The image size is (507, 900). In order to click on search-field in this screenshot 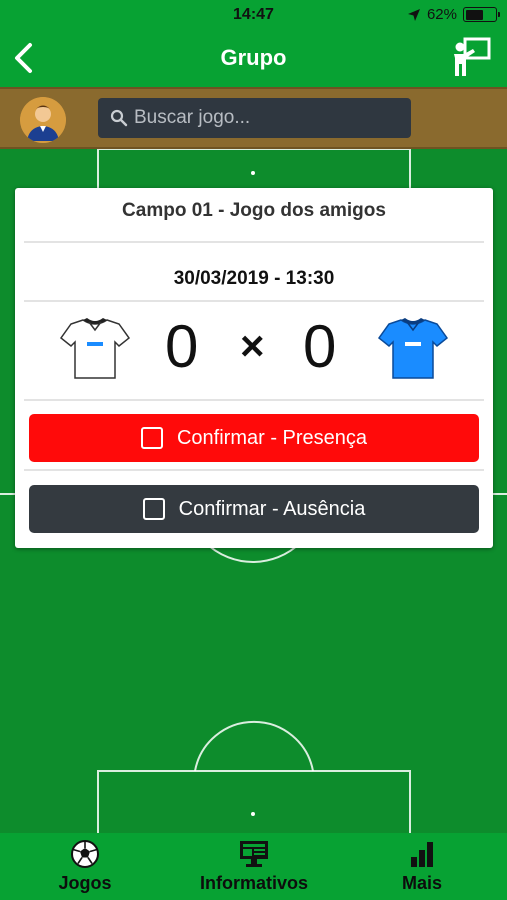, I will do `click(254, 118)`.